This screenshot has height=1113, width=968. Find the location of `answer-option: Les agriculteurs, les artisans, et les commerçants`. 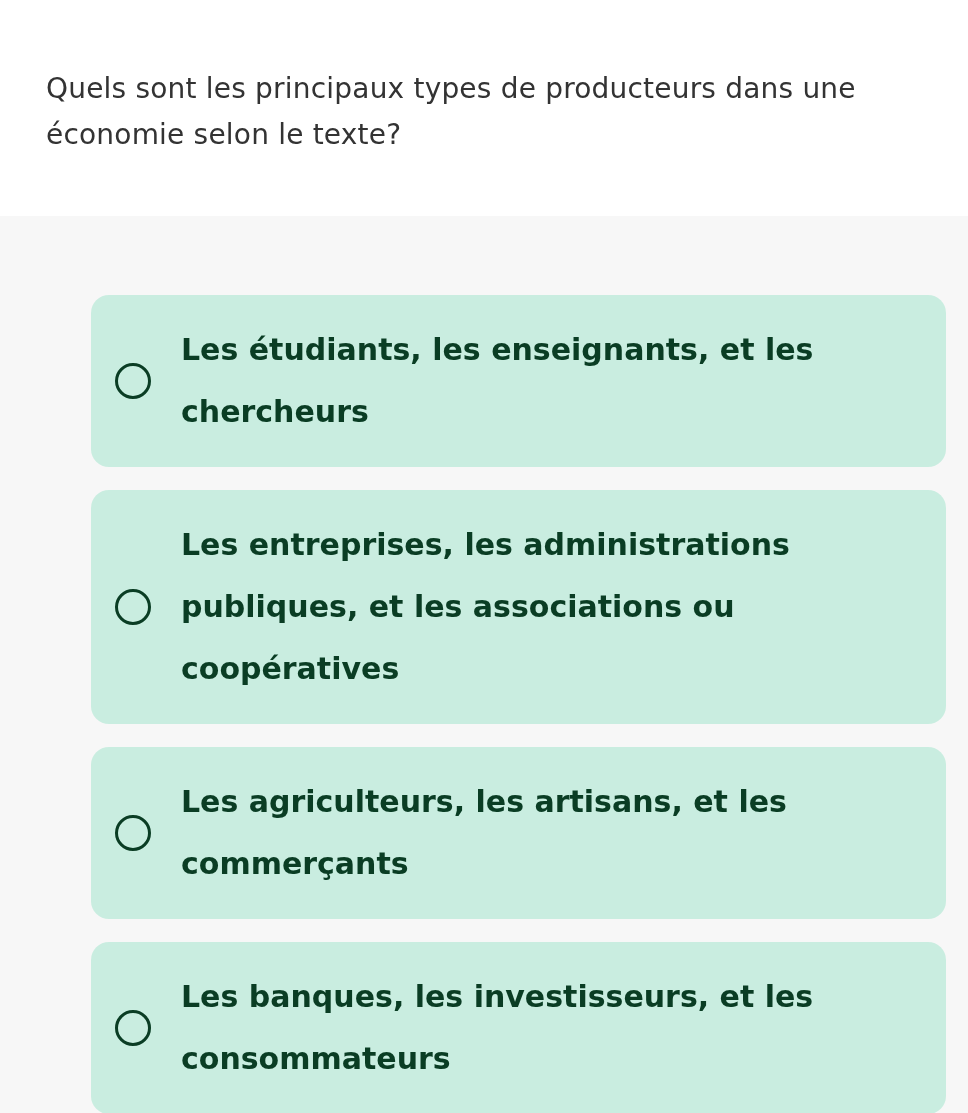

answer-option: Les agriculteurs, les artisans, et les commerçants is located at coordinates (518, 833).